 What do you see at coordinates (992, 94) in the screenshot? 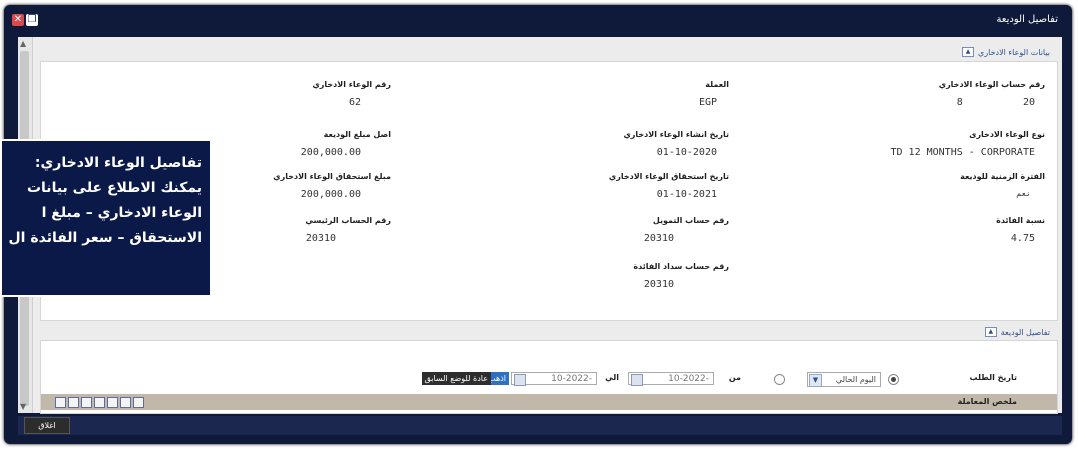
I see `field-account-no: رقم حساب الوعاء الادخاري 20 8` at bounding box center [992, 94].